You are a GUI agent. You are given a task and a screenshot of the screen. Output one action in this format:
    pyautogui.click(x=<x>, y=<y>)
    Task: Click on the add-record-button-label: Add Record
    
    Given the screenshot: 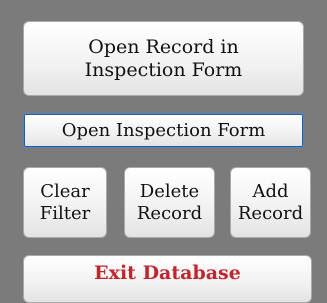 What is the action you would take?
    pyautogui.click(x=270, y=202)
    